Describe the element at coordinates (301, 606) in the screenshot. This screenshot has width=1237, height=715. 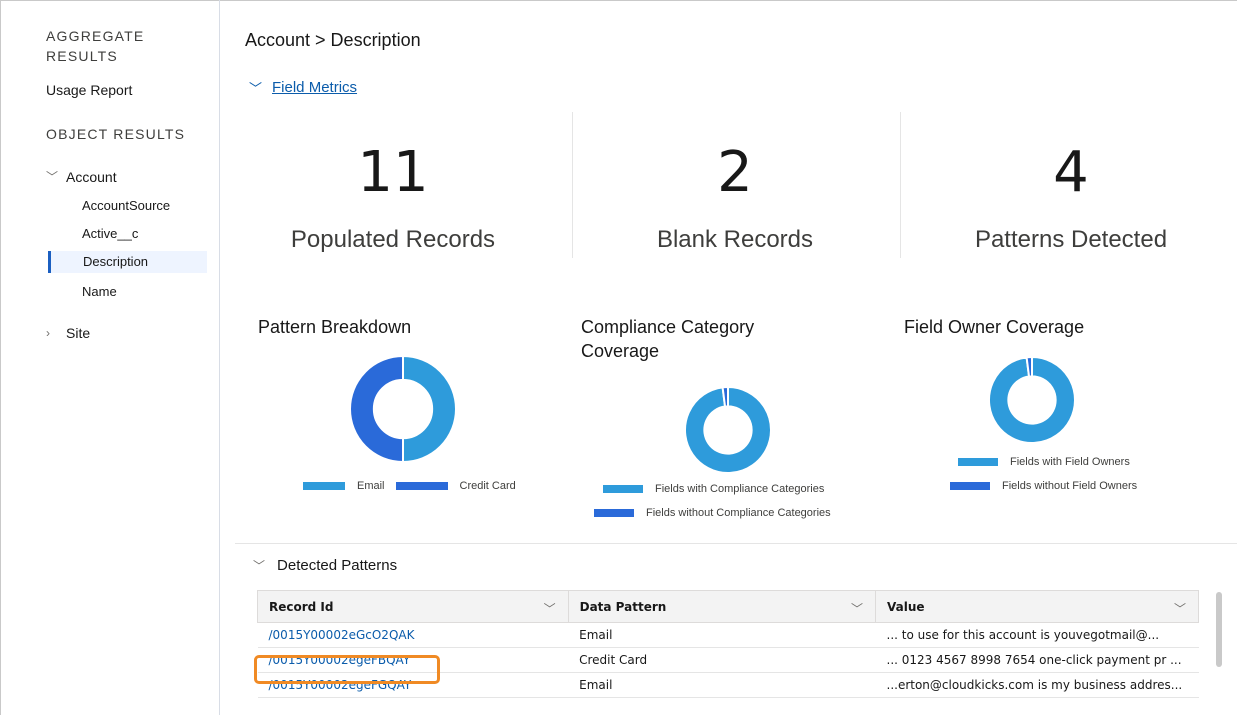
I see `column-header-label: Record Id` at that location.